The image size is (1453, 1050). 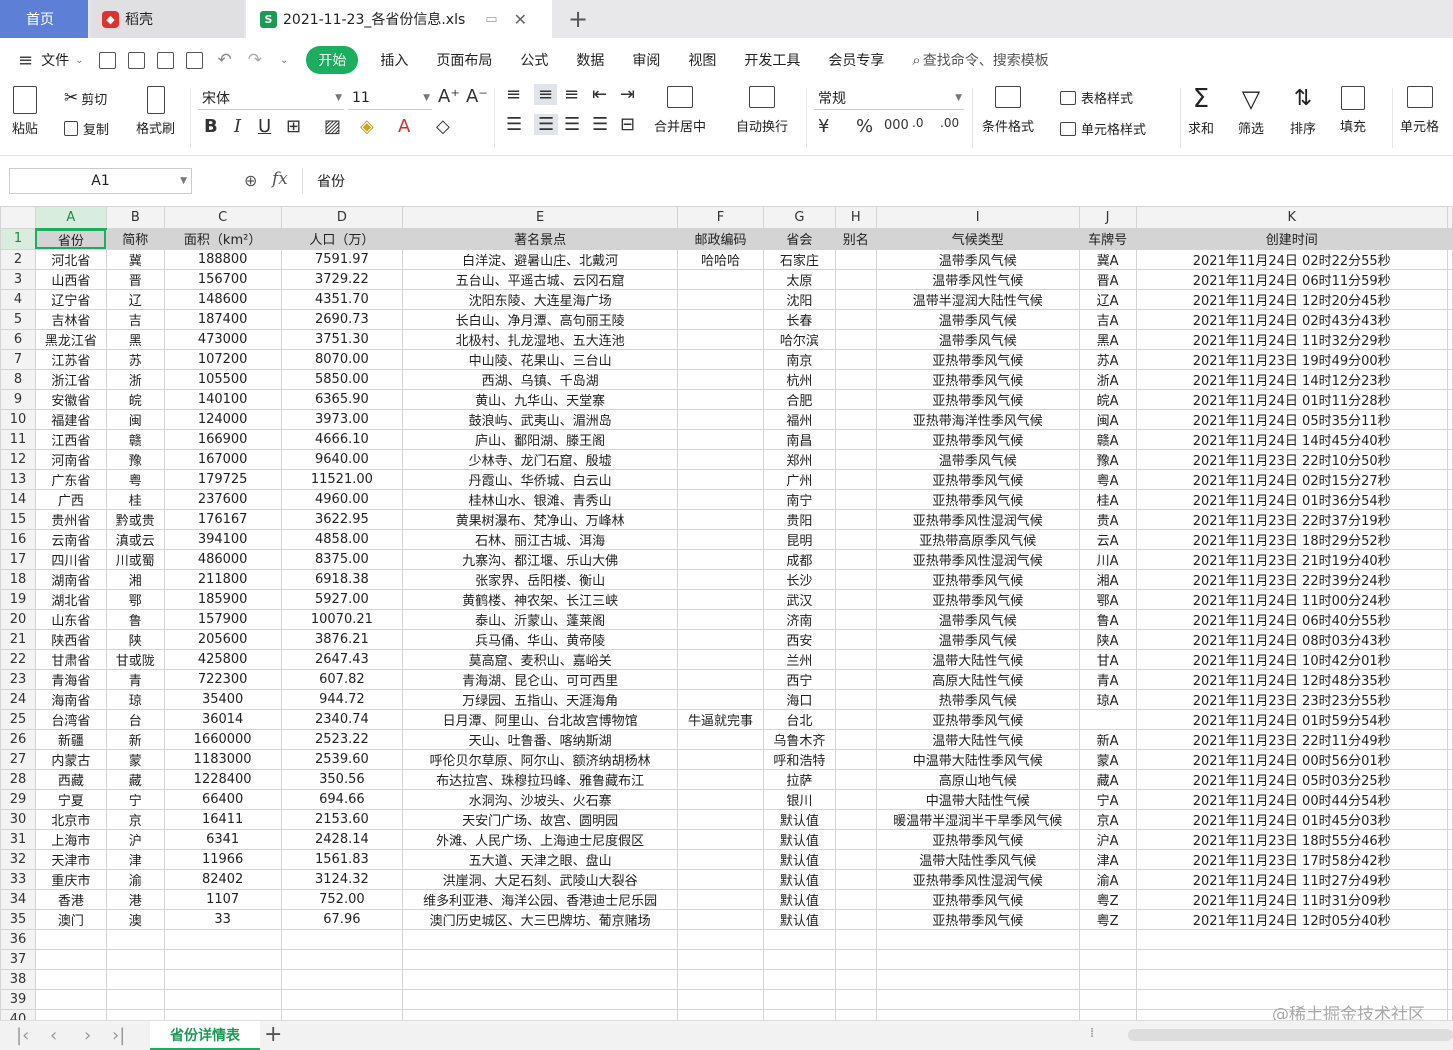 I want to click on cell: 兰州, so click(x=799, y=659).